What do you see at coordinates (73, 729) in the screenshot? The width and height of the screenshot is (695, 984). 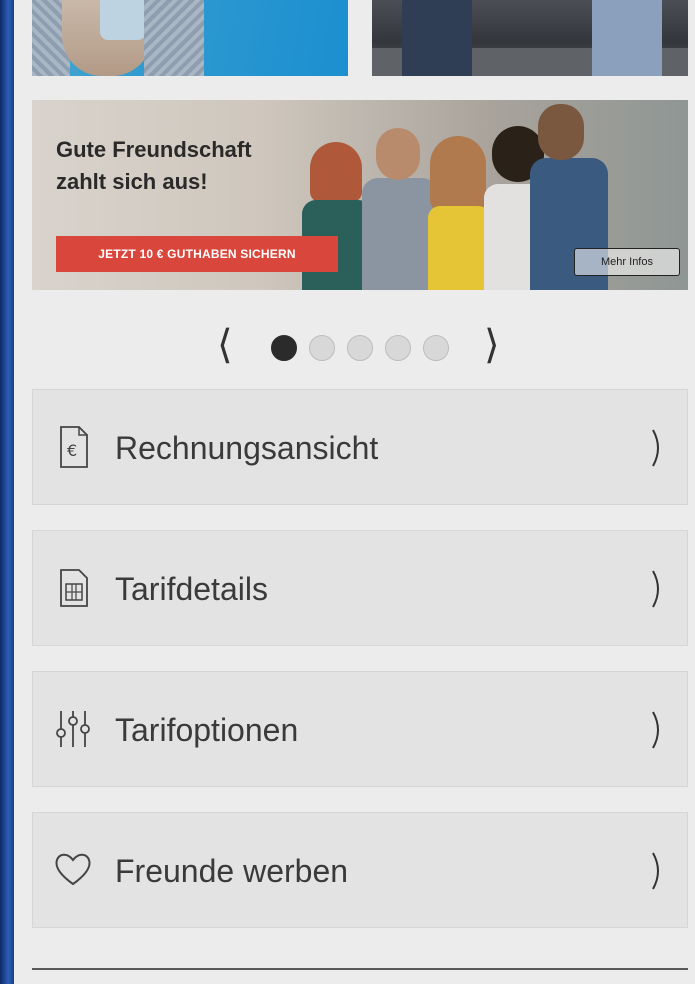 I see `sliders-icon` at bounding box center [73, 729].